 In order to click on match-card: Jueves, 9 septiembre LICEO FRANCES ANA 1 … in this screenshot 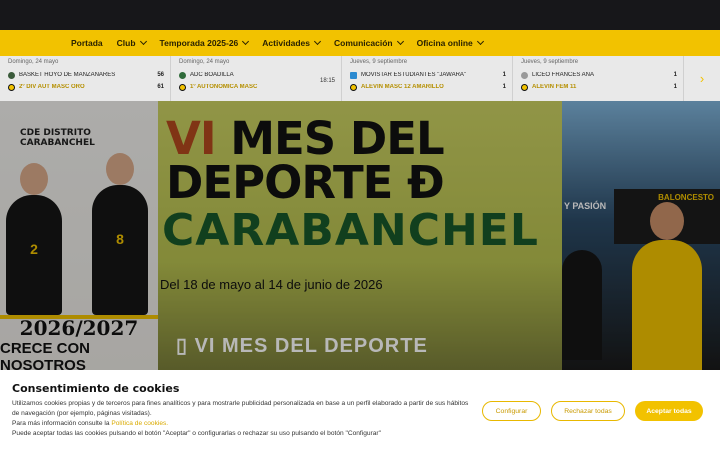, I will do `click(598, 78)`.